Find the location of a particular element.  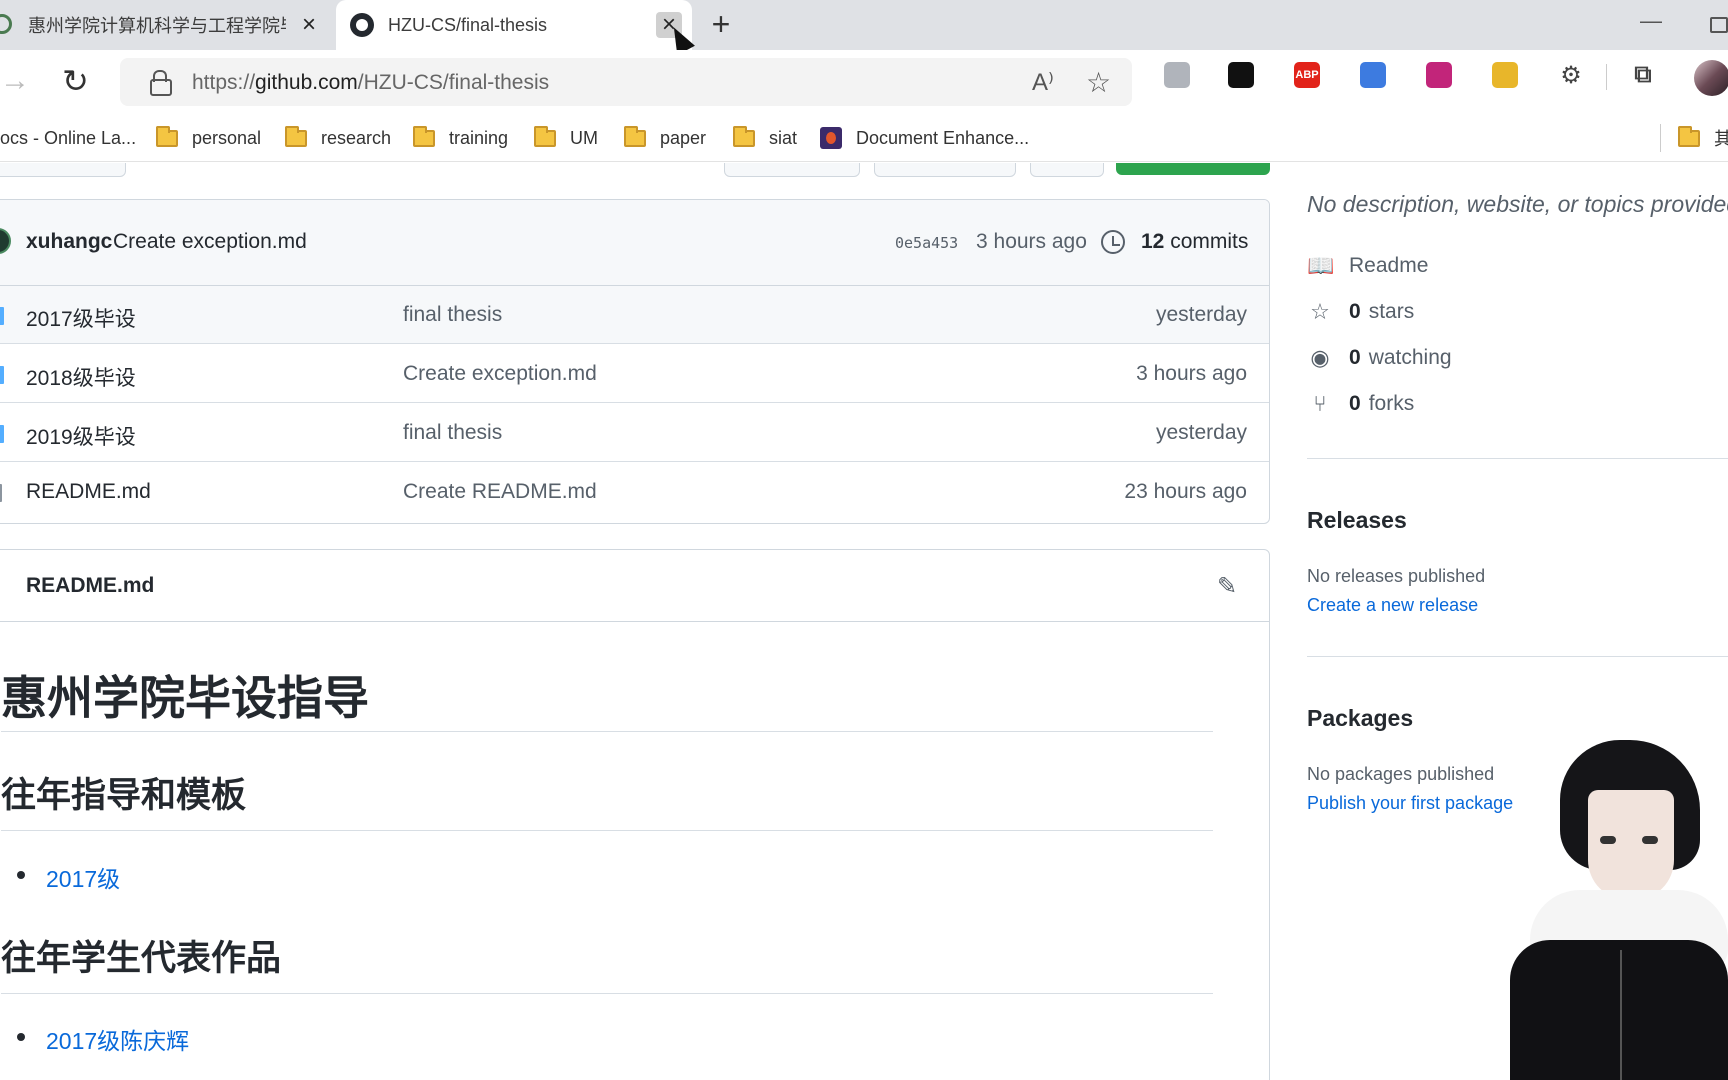

tab-final-thesis: HZU-CS/final-thesis × is located at coordinates (514, 25).